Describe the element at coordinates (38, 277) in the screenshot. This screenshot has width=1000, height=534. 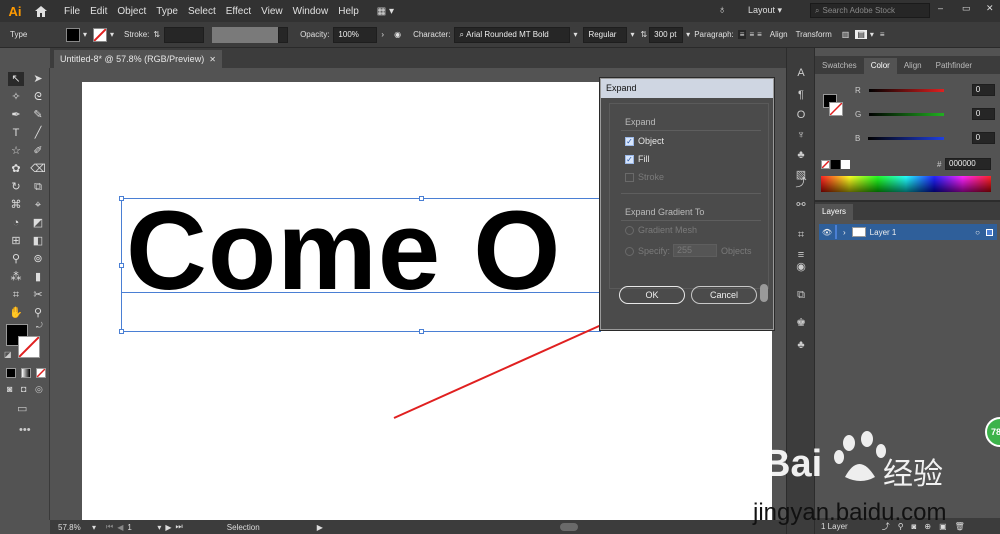
I see `column-graph-tool-icon: ▮` at that location.